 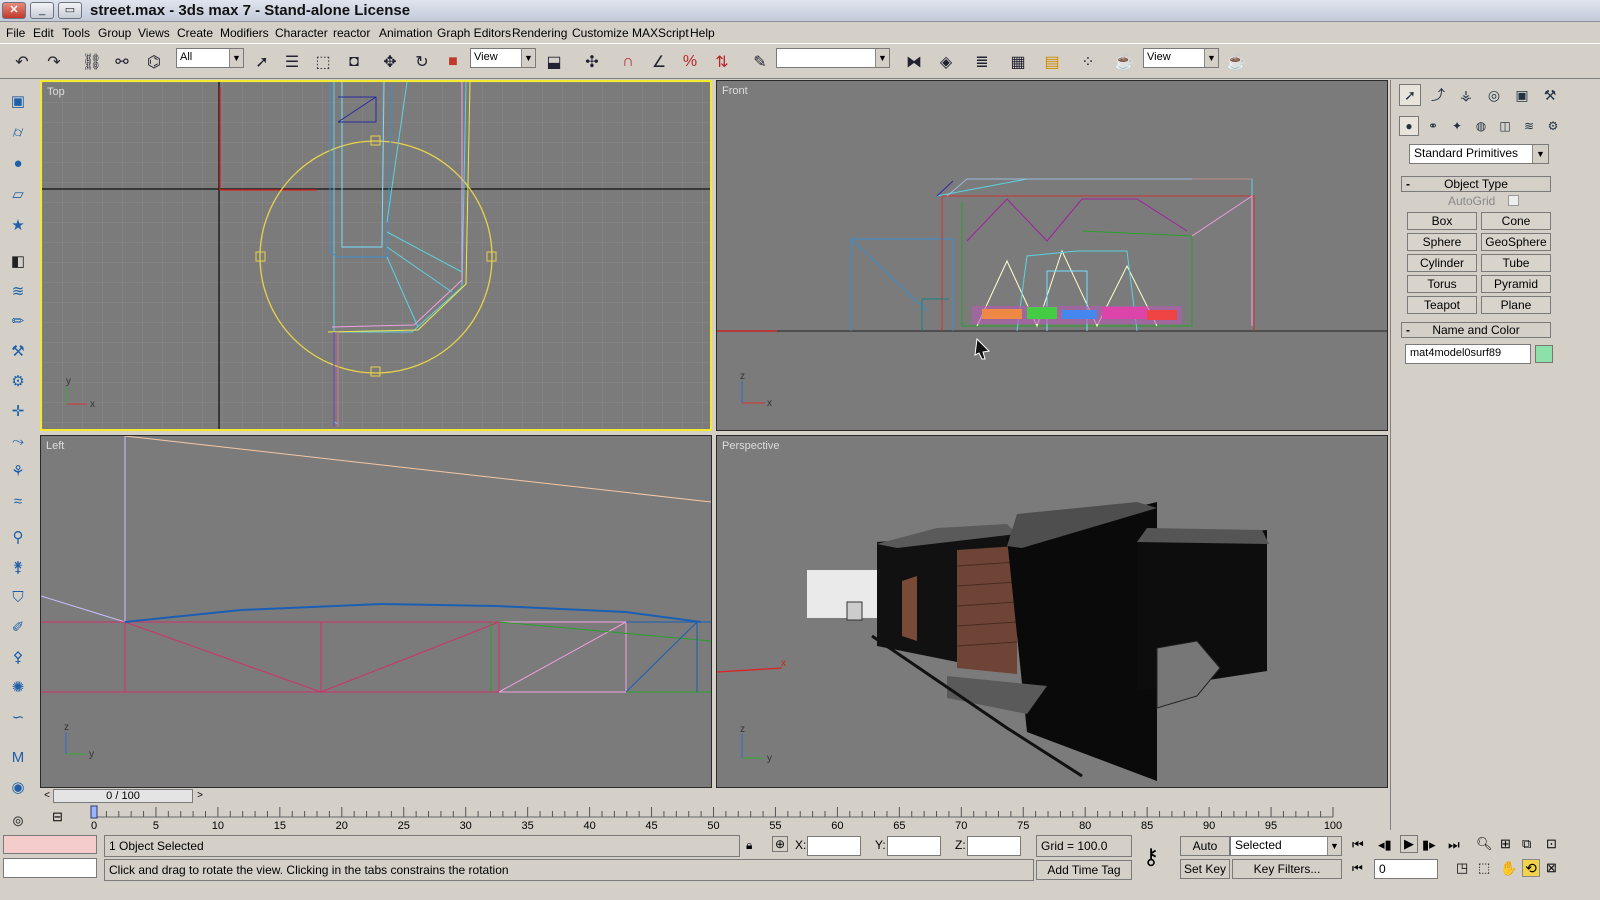 I want to click on menu-customize: Customize, so click(x=600, y=33).